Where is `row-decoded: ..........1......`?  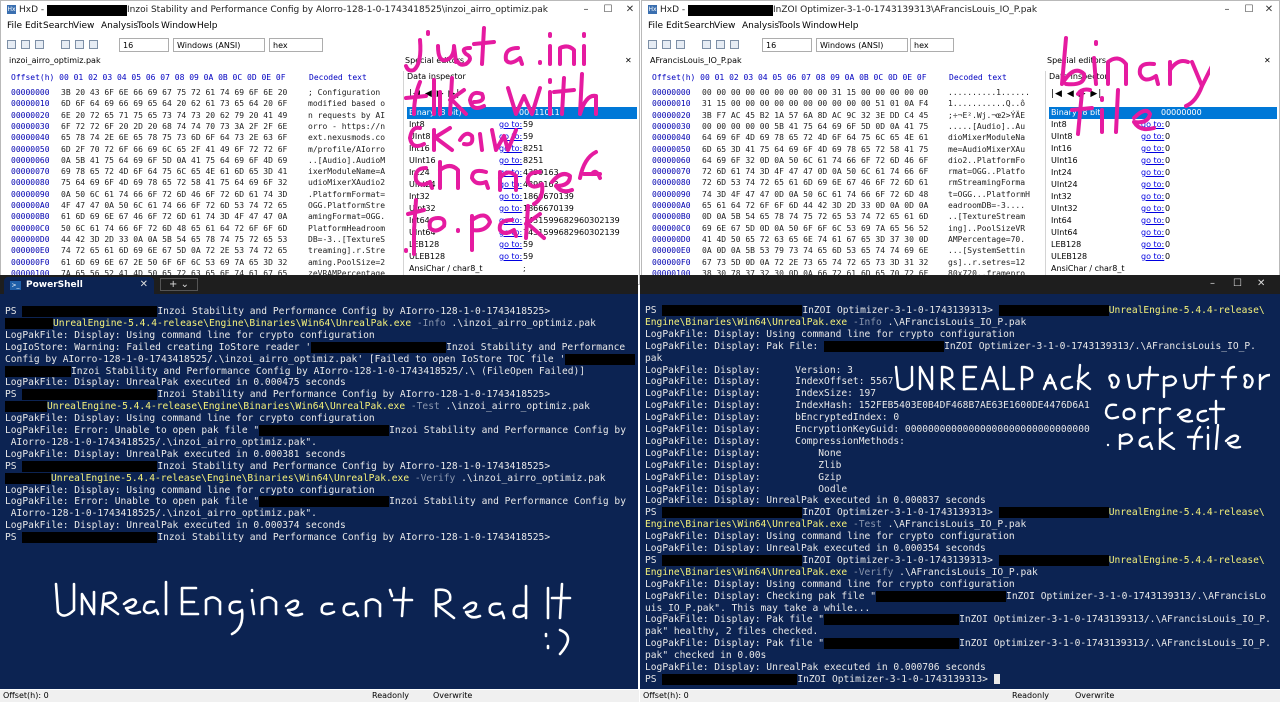
row-decoded: ..........1...... is located at coordinates (989, 92).